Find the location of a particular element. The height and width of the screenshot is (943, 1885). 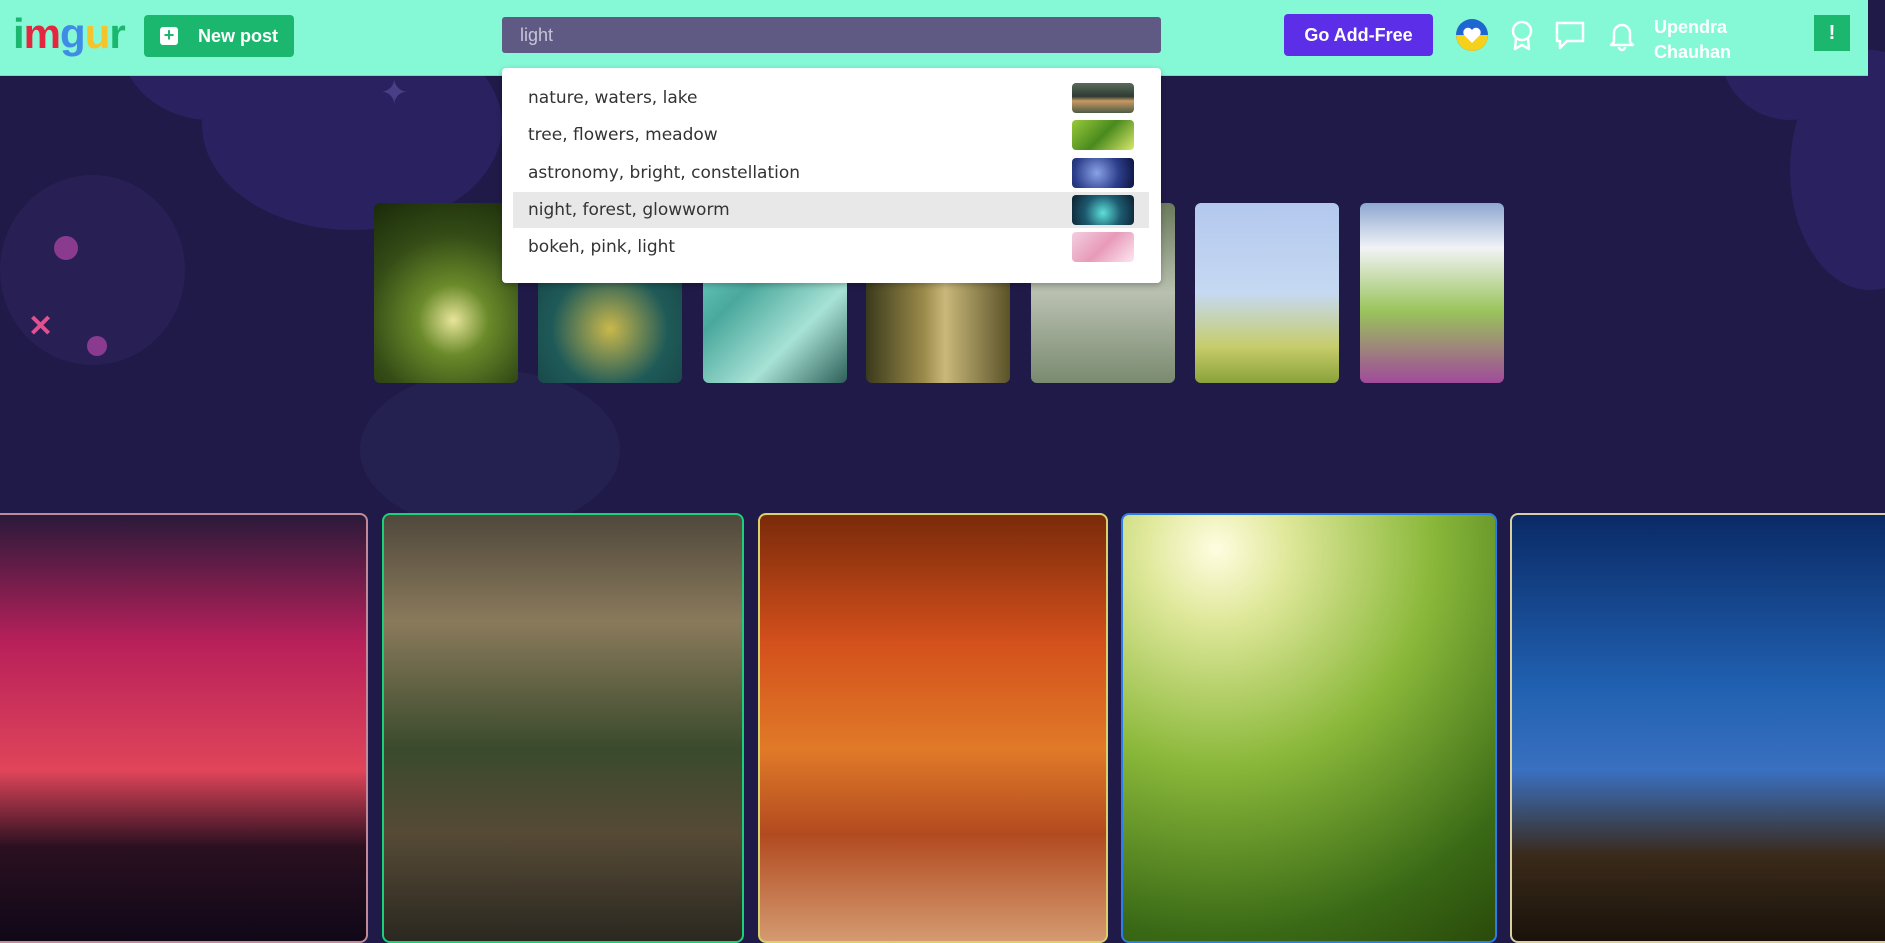

suggestion-label: nature, waters, lake is located at coordinates (613, 98).